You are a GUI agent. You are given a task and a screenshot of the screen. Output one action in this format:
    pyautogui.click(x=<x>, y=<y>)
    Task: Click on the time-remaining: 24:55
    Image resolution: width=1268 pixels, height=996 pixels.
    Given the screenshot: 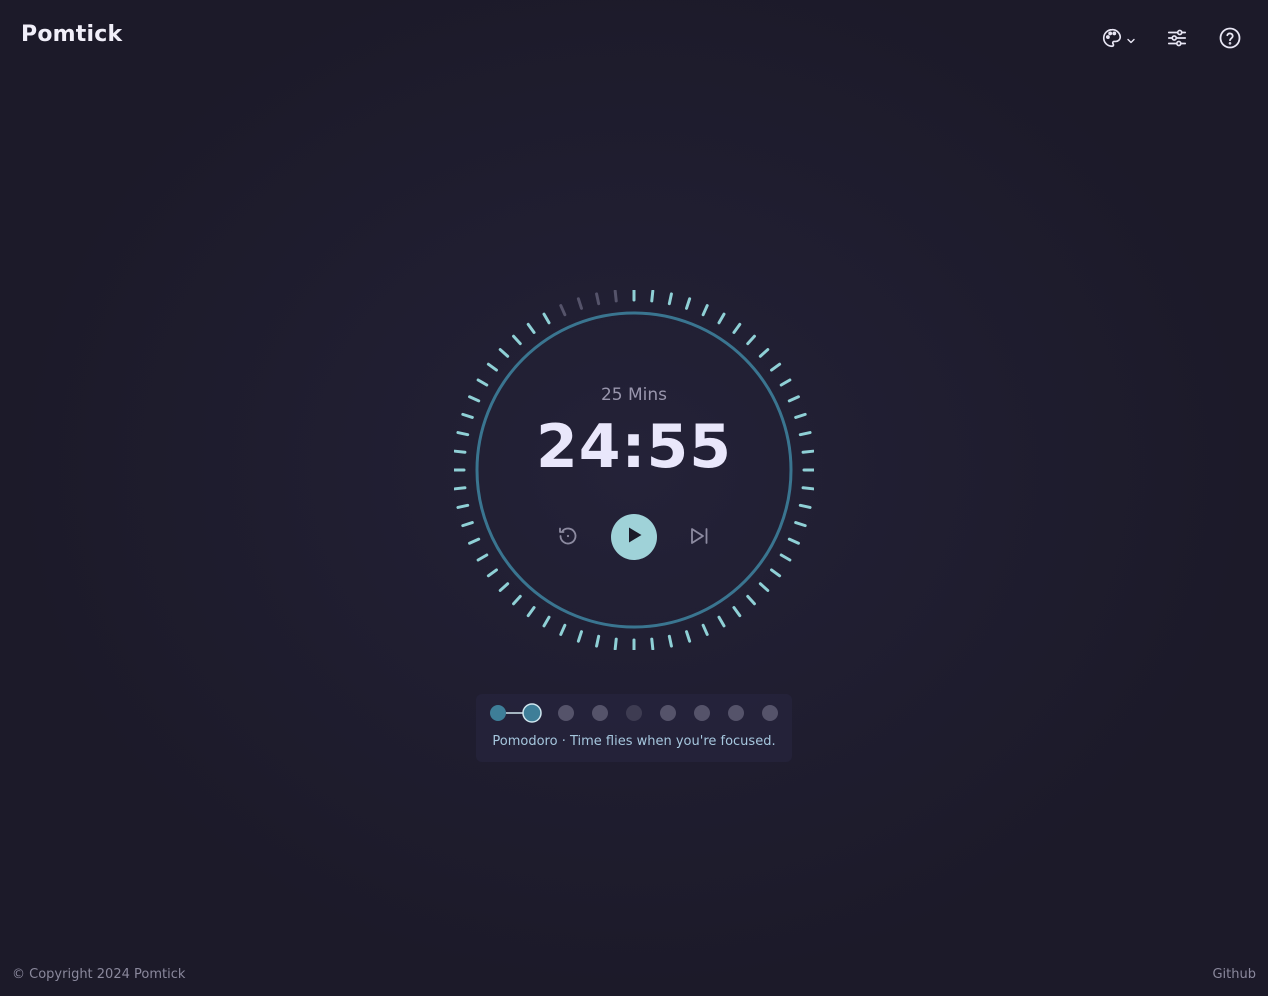 What is the action you would take?
    pyautogui.click(x=634, y=447)
    